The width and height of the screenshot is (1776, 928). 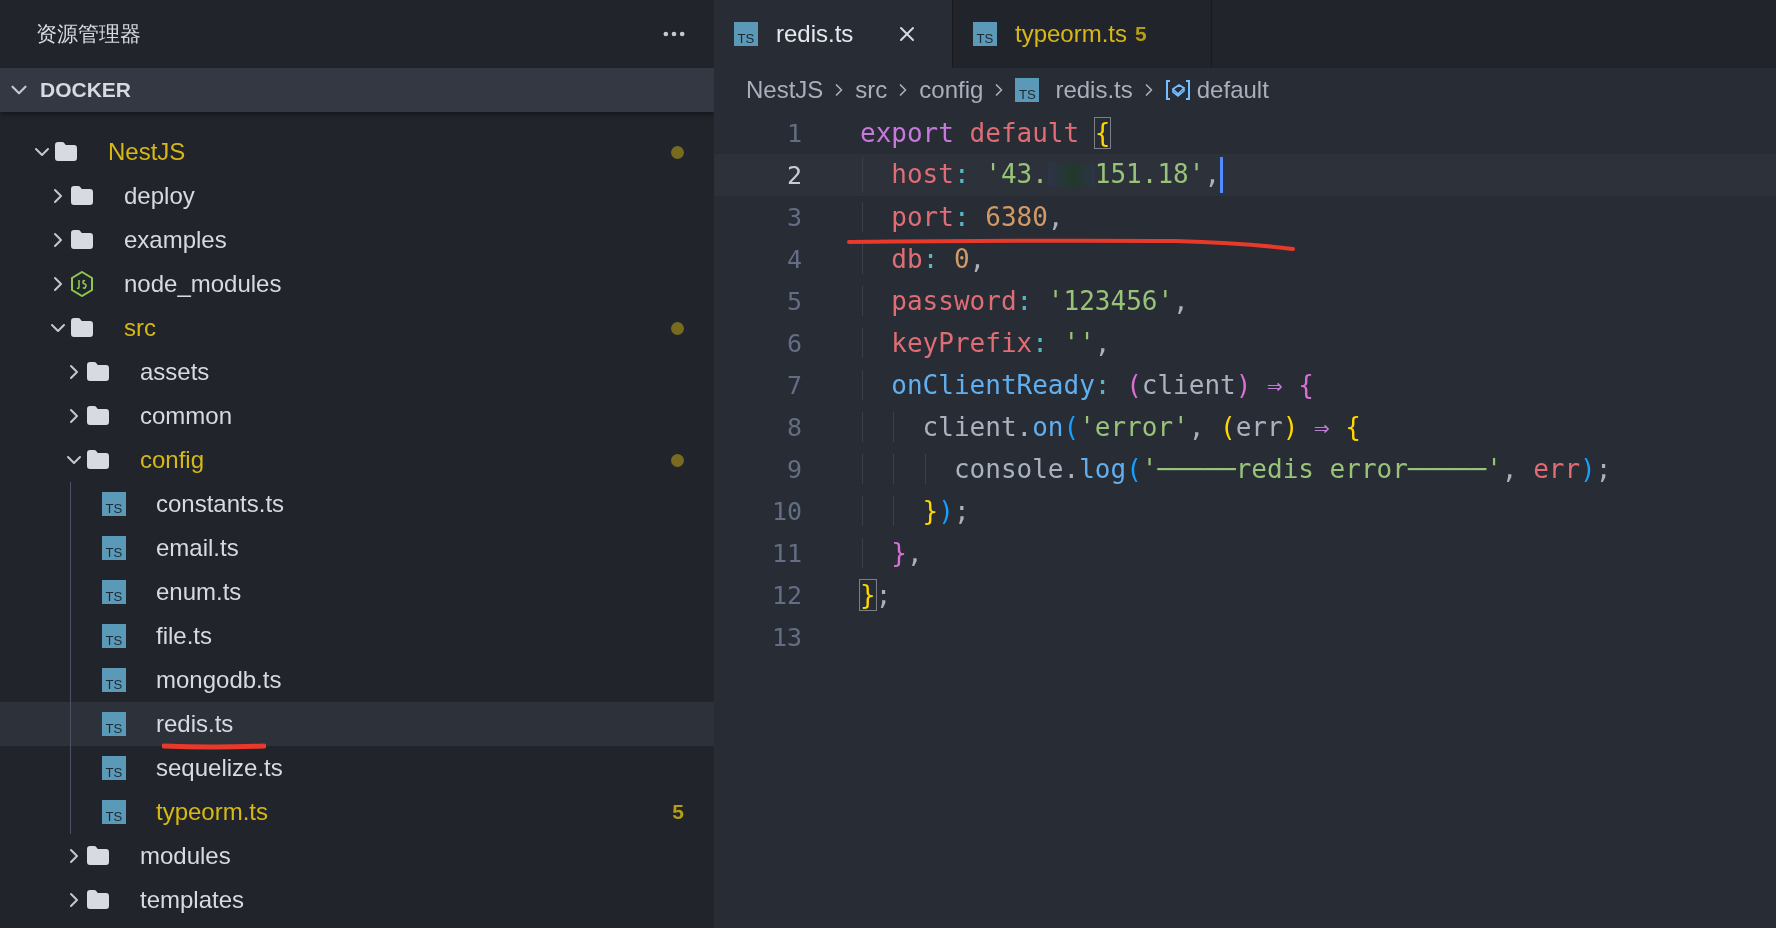 I want to click on breadcrumb-item: NestJS, so click(x=785, y=90).